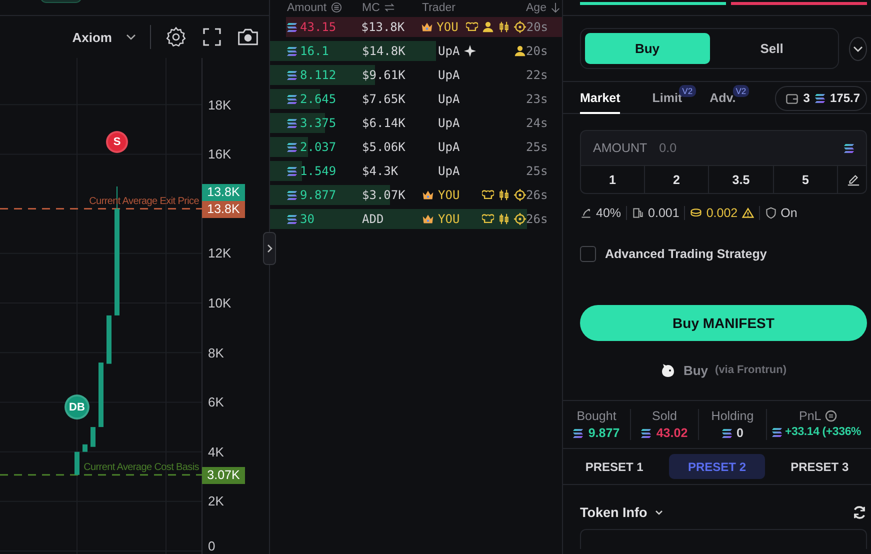 Image resolution: width=871 pixels, height=554 pixels. What do you see at coordinates (220, 104) in the screenshot?
I see `axis-label: 18K` at bounding box center [220, 104].